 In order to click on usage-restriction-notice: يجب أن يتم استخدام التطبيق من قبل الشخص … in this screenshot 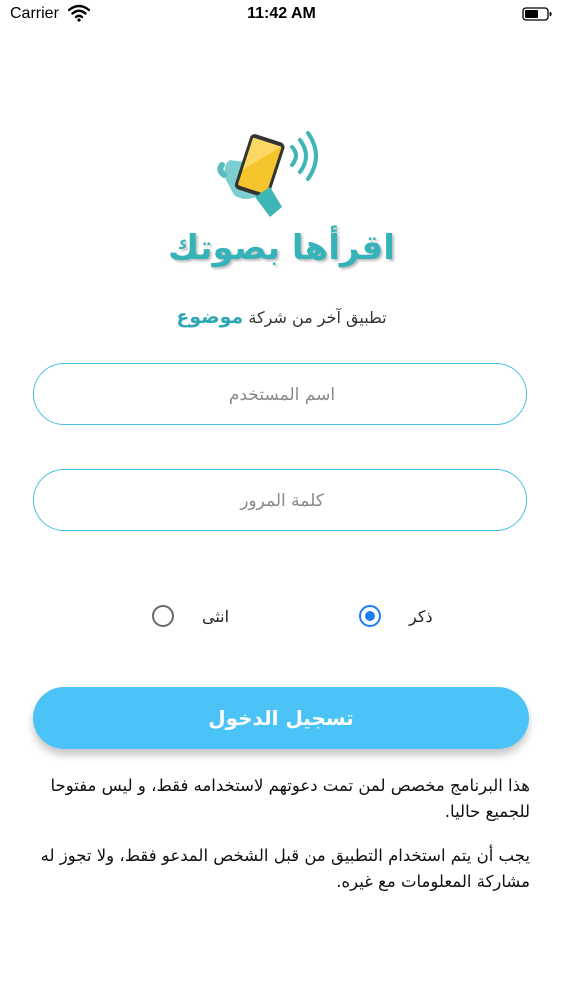, I will do `click(285, 868)`.